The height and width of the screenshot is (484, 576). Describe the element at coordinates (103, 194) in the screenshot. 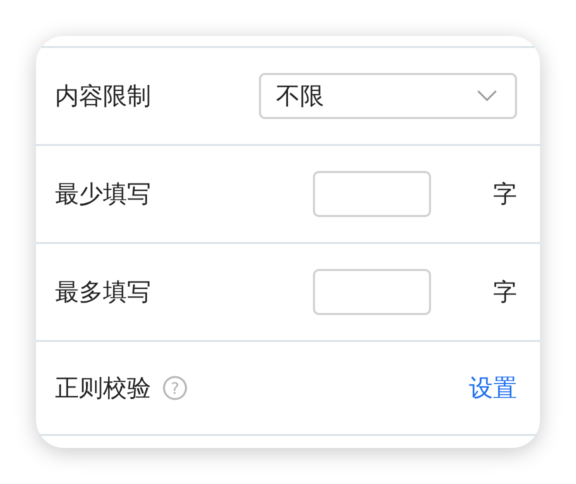

I see `field-label: 最少填写` at that location.